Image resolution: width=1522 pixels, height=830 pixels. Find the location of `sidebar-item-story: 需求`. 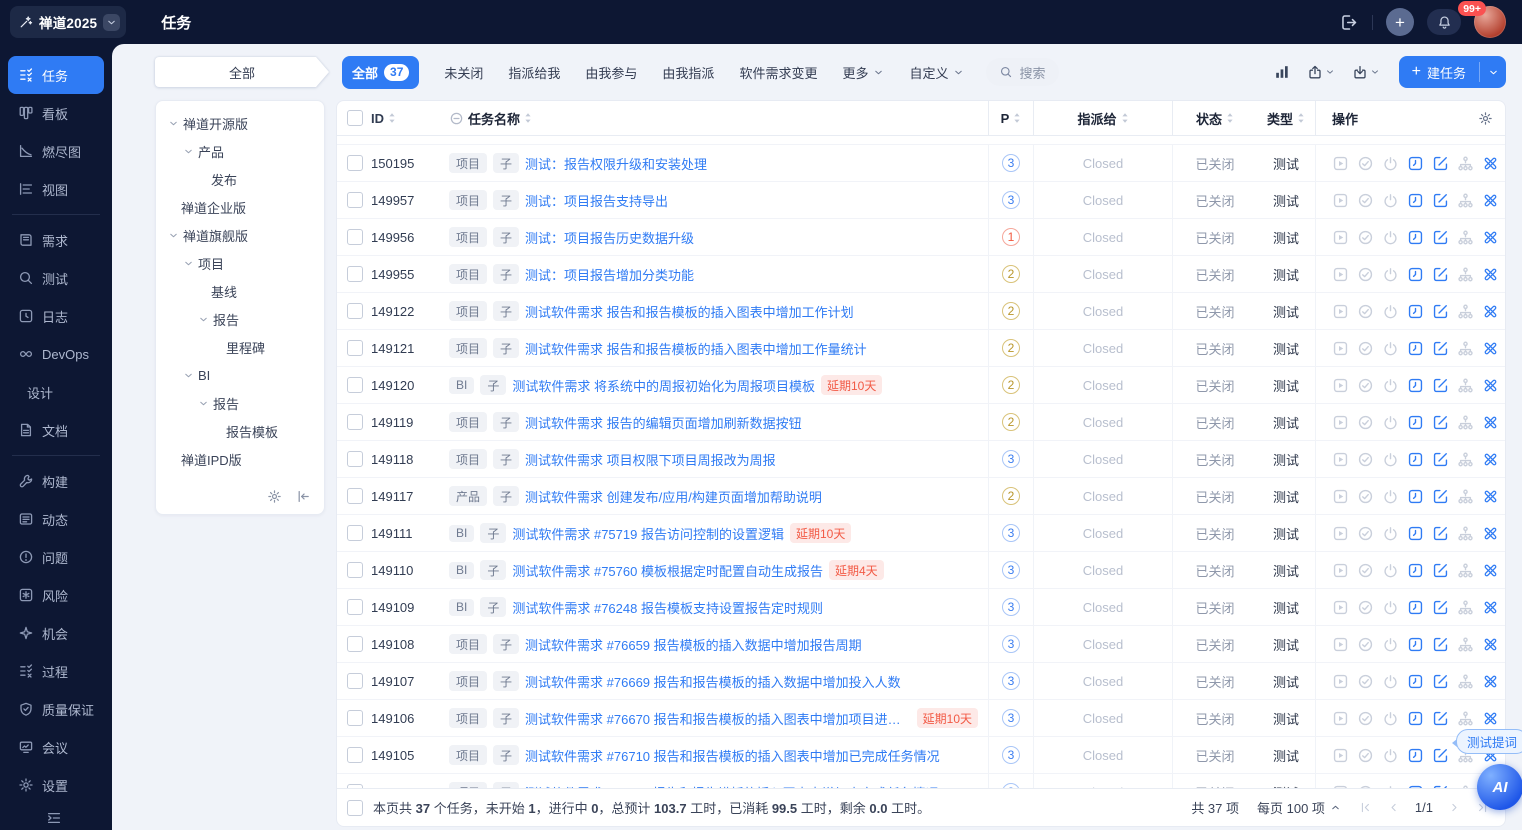

sidebar-item-story: 需求 is located at coordinates (56, 240).